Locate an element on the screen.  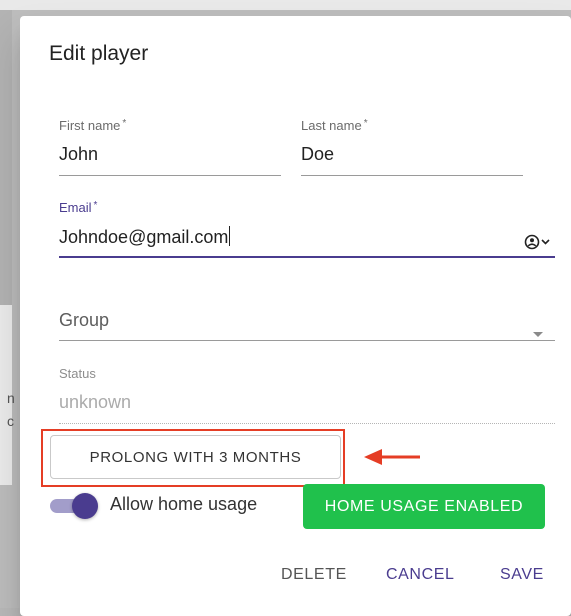
prolong-button: PROLONG WITH 3 MONTHS is located at coordinates (195, 457).